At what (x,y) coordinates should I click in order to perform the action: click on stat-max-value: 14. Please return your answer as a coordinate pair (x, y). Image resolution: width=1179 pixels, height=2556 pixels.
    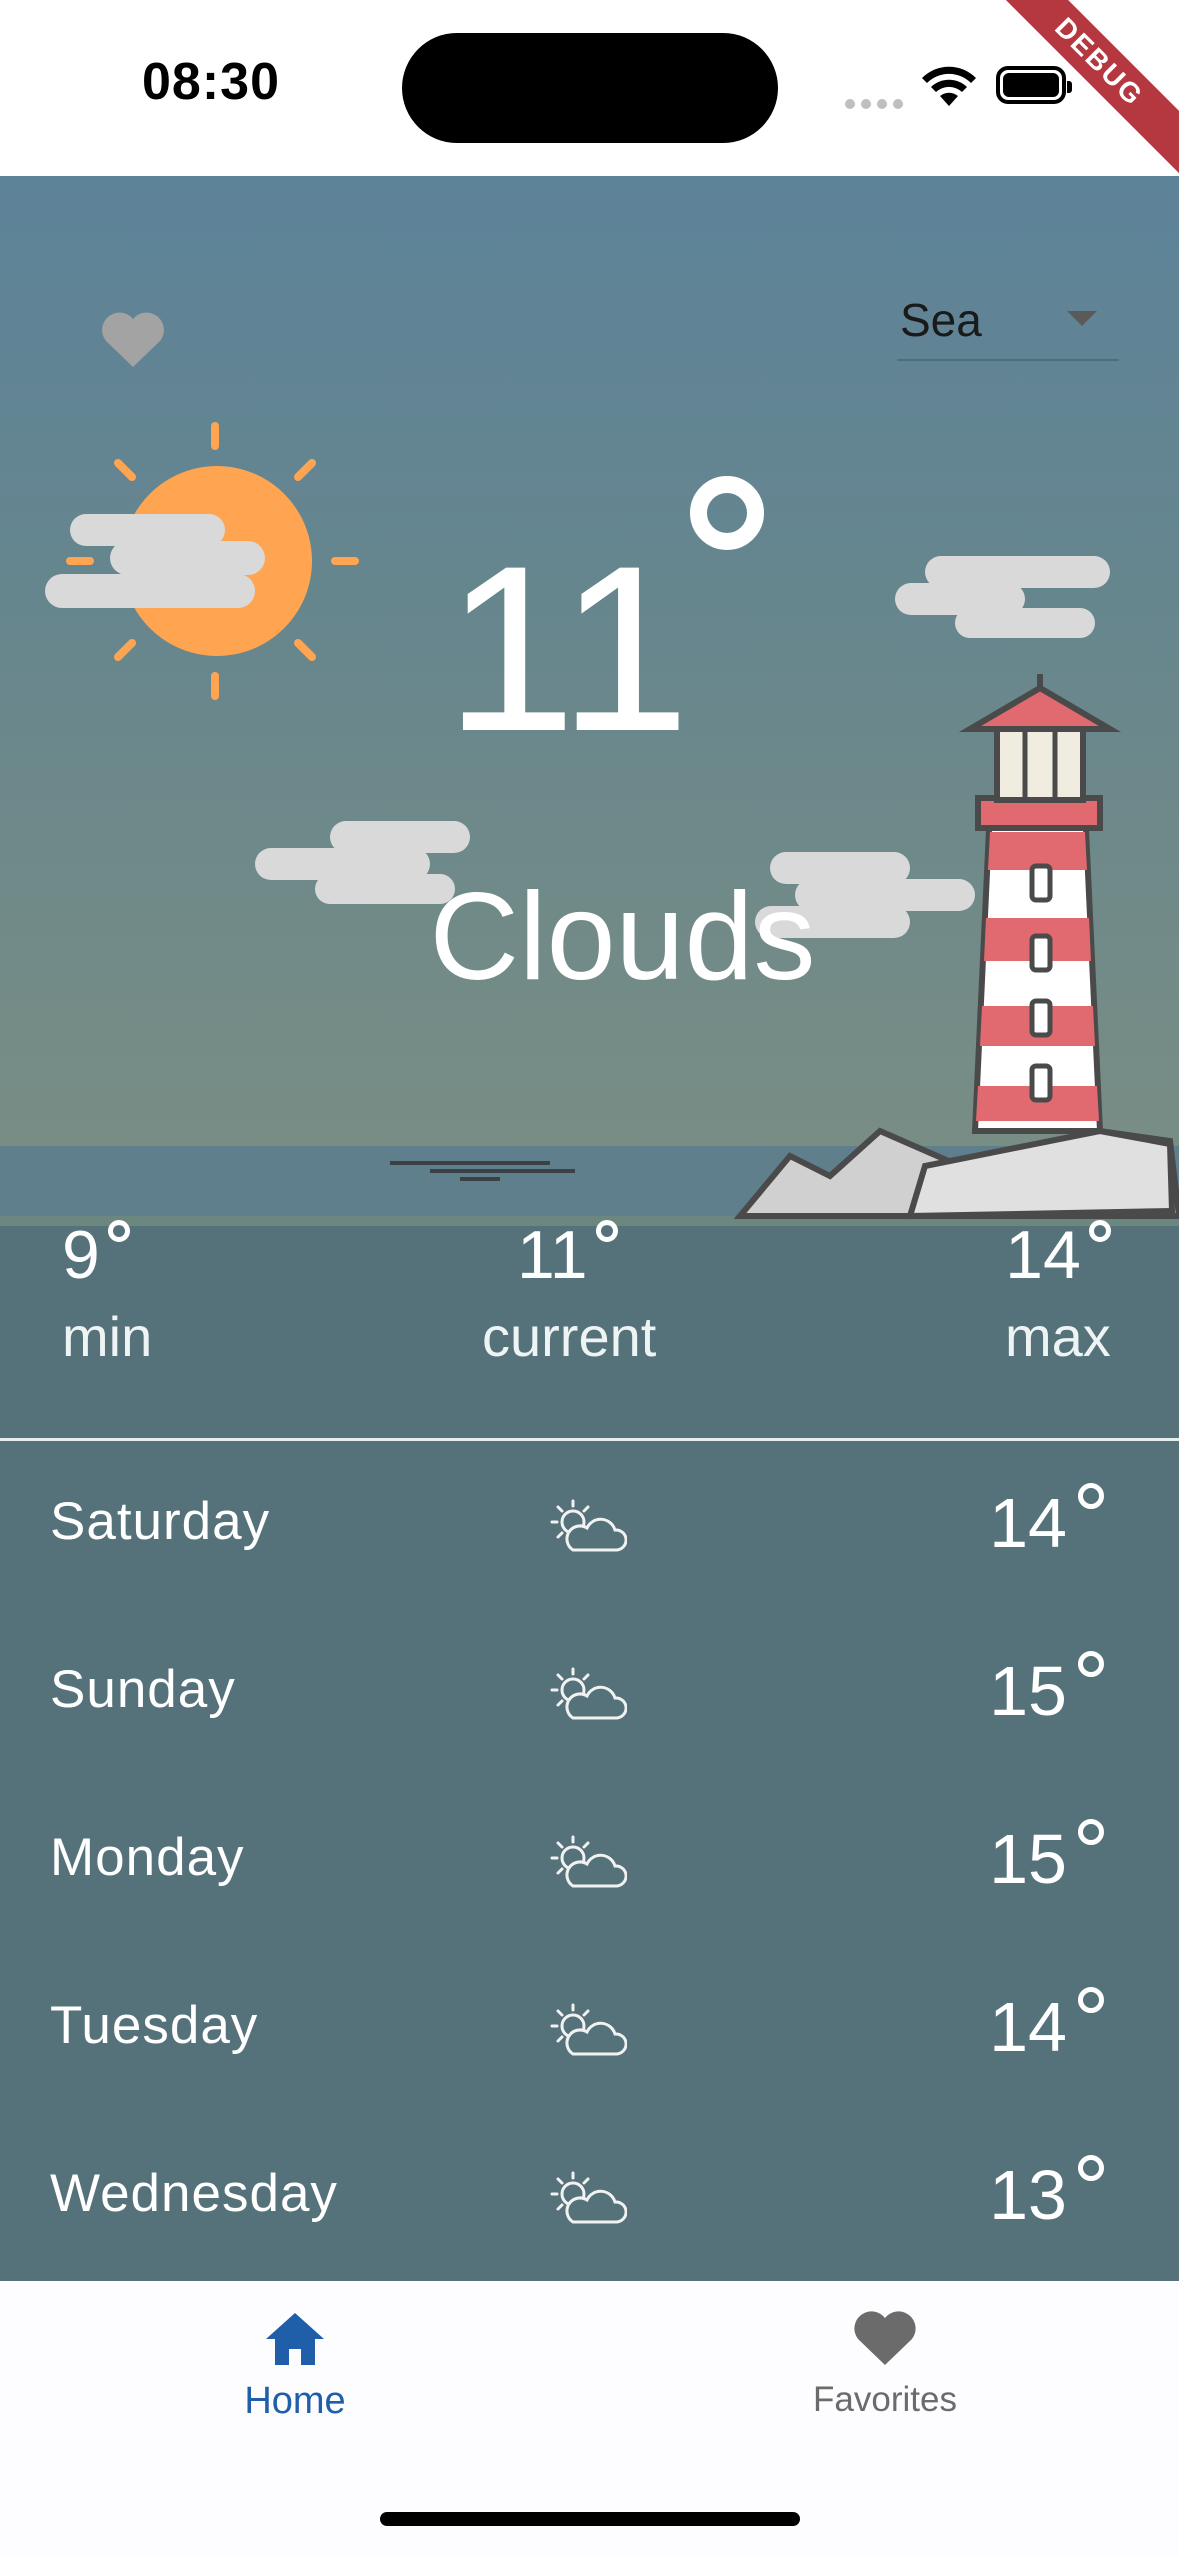
    Looking at the image, I should click on (1043, 1255).